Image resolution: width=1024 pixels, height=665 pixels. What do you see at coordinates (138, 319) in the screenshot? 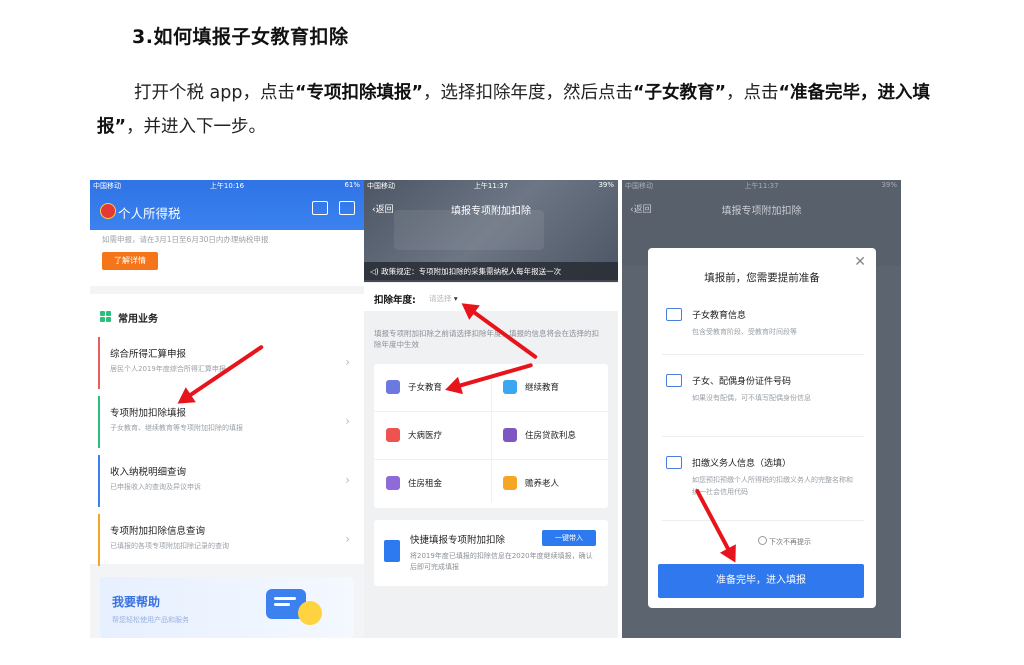
I see `common-services-title: 常用业务` at bounding box center [138, 319].